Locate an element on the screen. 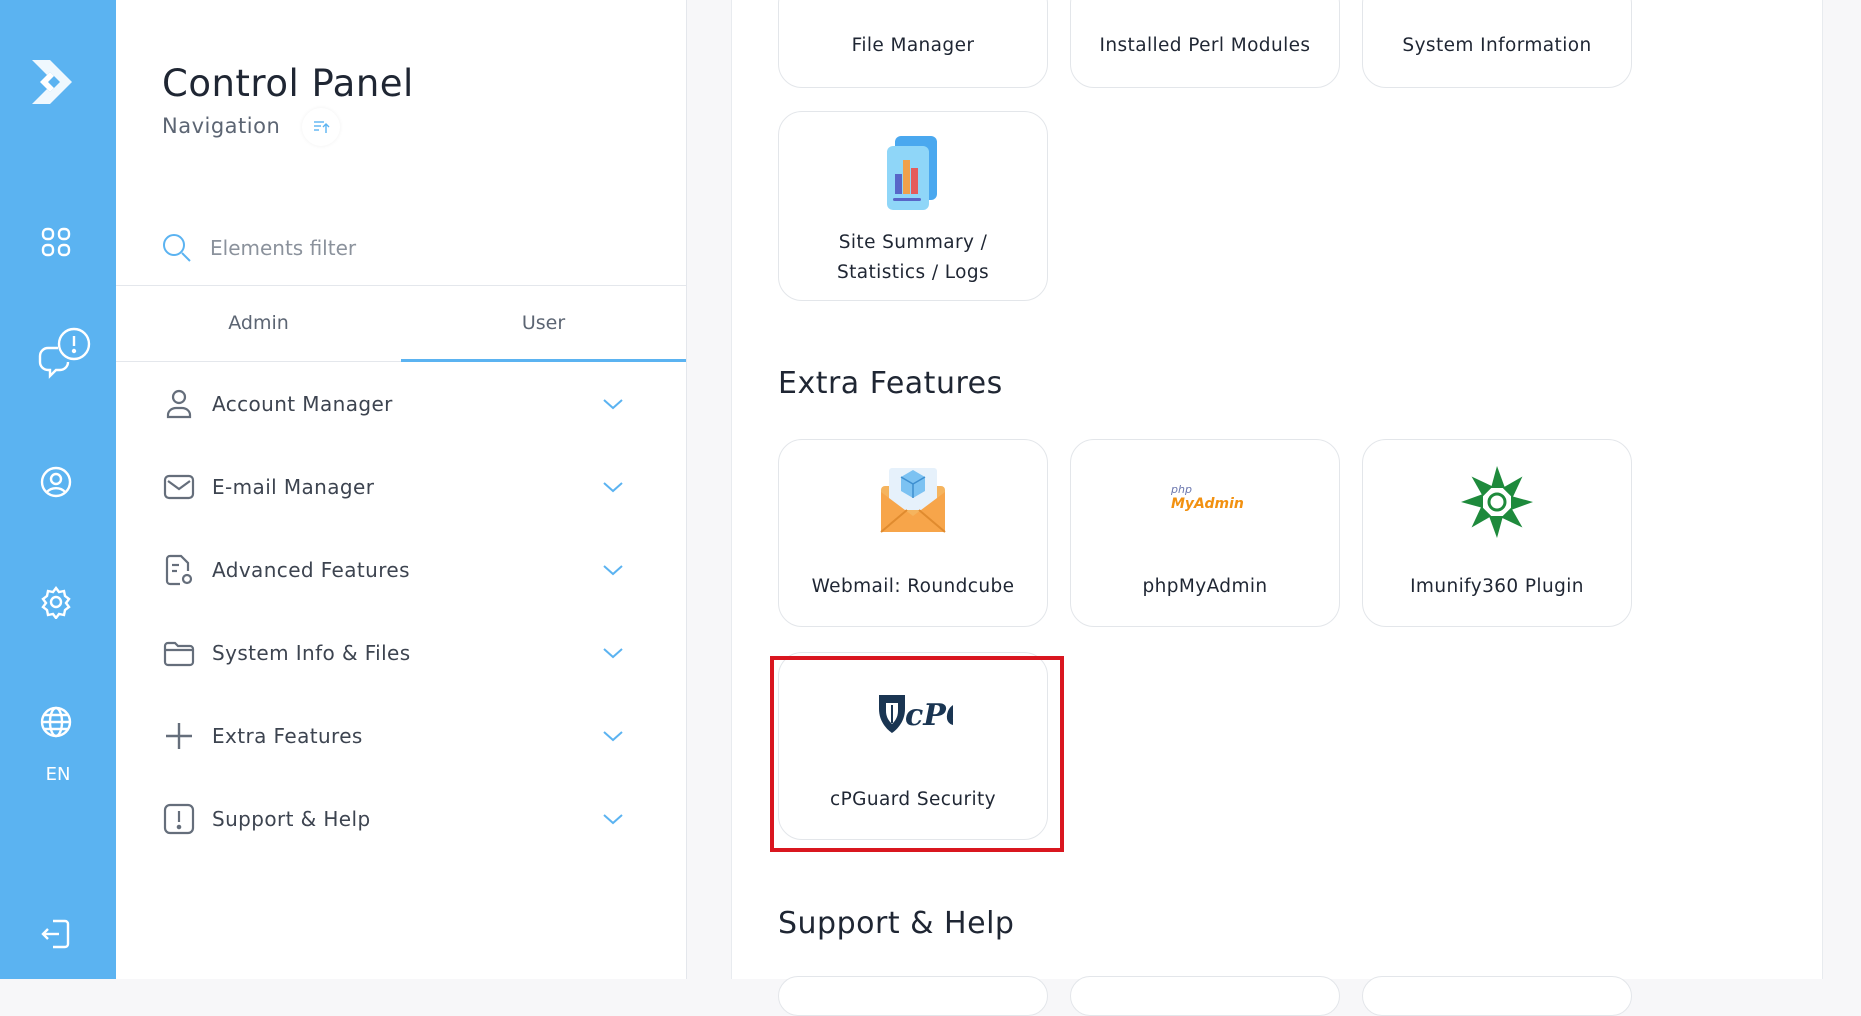 This screenshot has width=1861, height=1016. tab-admin: Admin is located at coordinates (258, 323).